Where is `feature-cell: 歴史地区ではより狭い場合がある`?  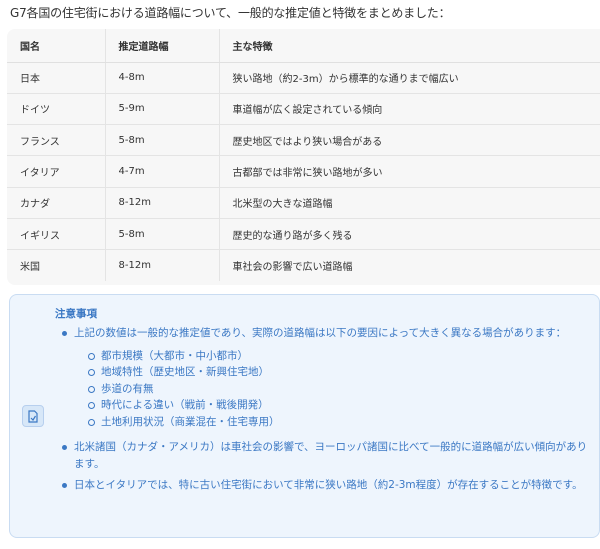
feature-cell: 歴史地区ではより狭い場合がある is located at coordinates (409, 140).